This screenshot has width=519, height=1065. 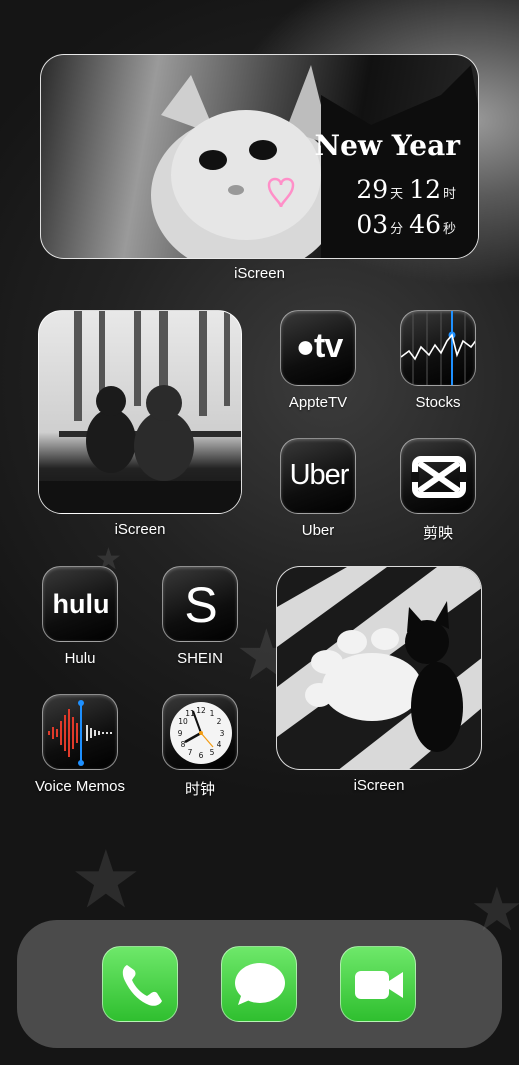 I want to click on apple-tv-label: AppteTV, so click(x=318, y=402).